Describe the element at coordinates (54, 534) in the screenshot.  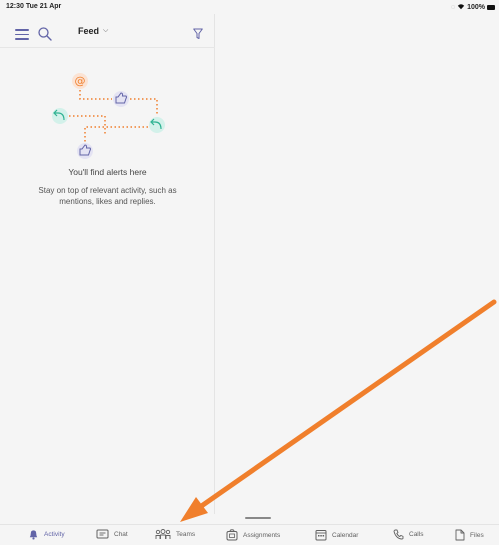
I see `tab-label: Activity` at that location.